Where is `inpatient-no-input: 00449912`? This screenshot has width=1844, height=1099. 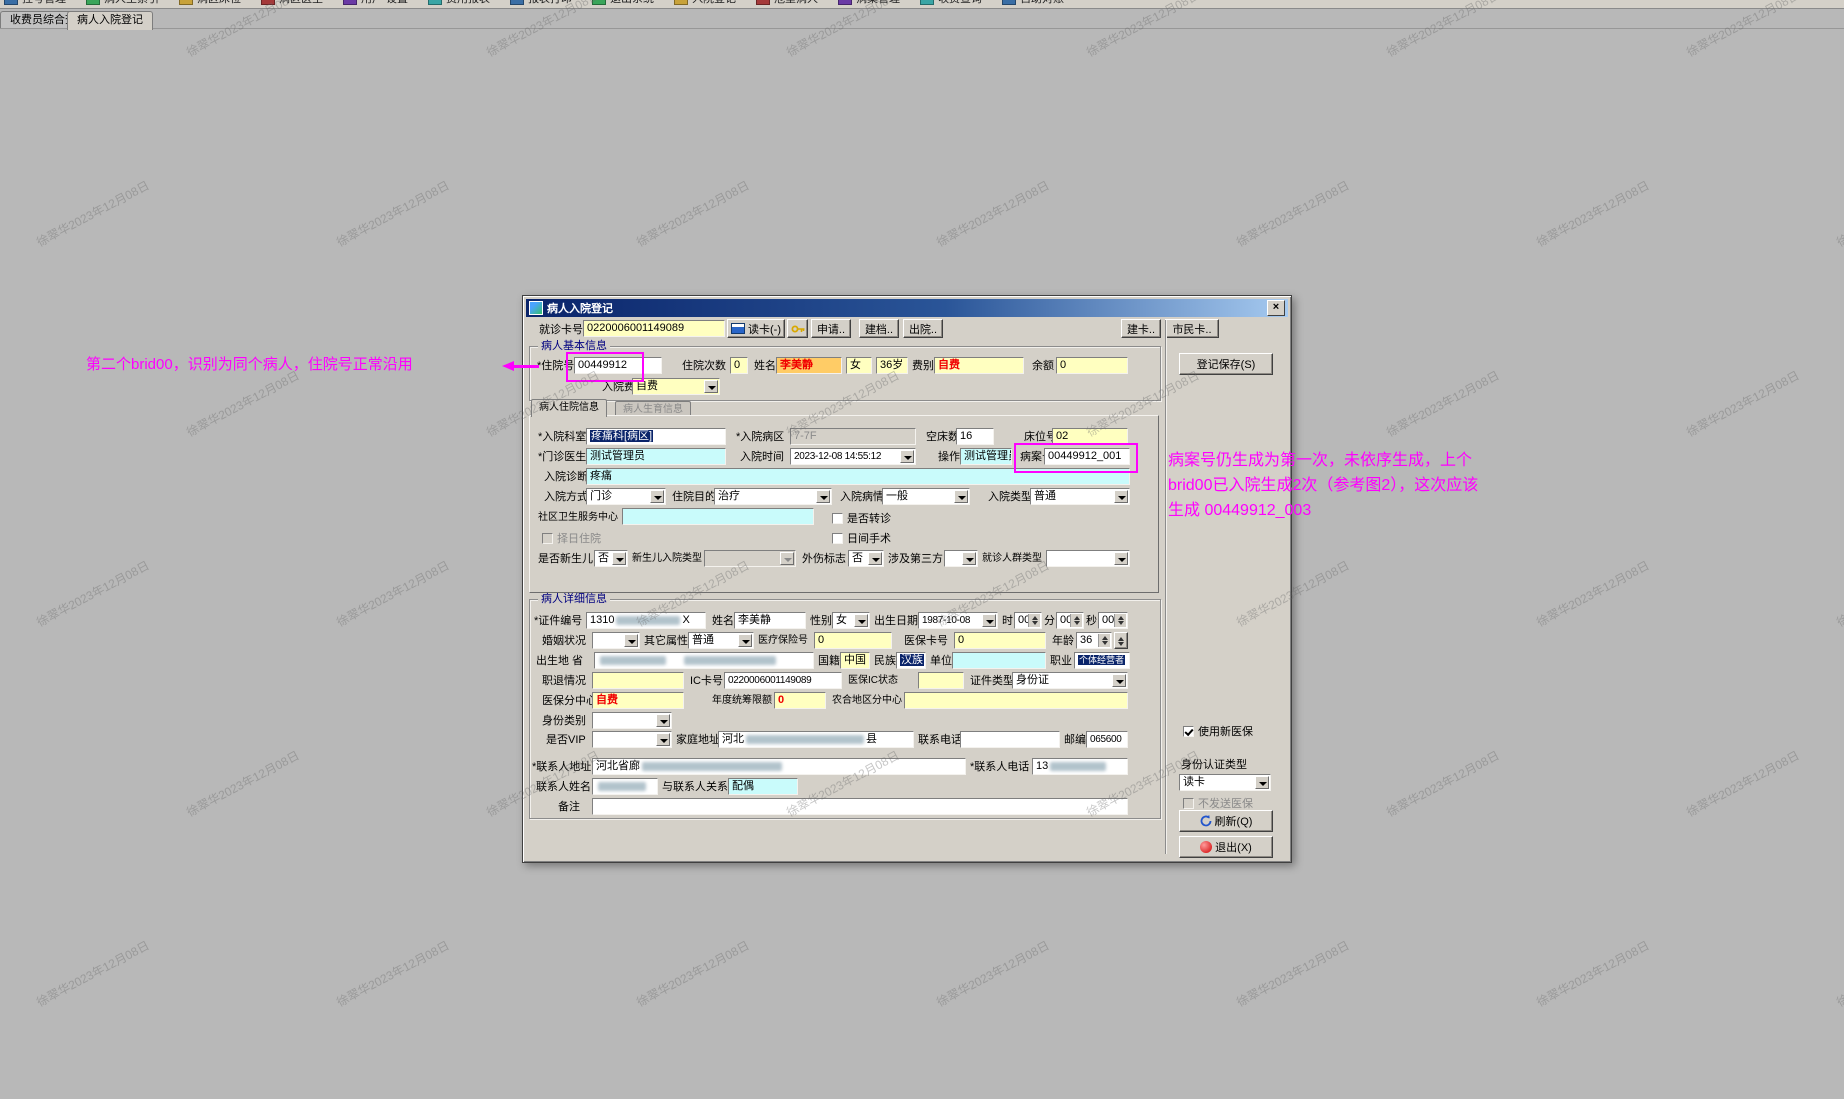 inpatient-no-input: 00449912 is located at coordinates (618, 365).